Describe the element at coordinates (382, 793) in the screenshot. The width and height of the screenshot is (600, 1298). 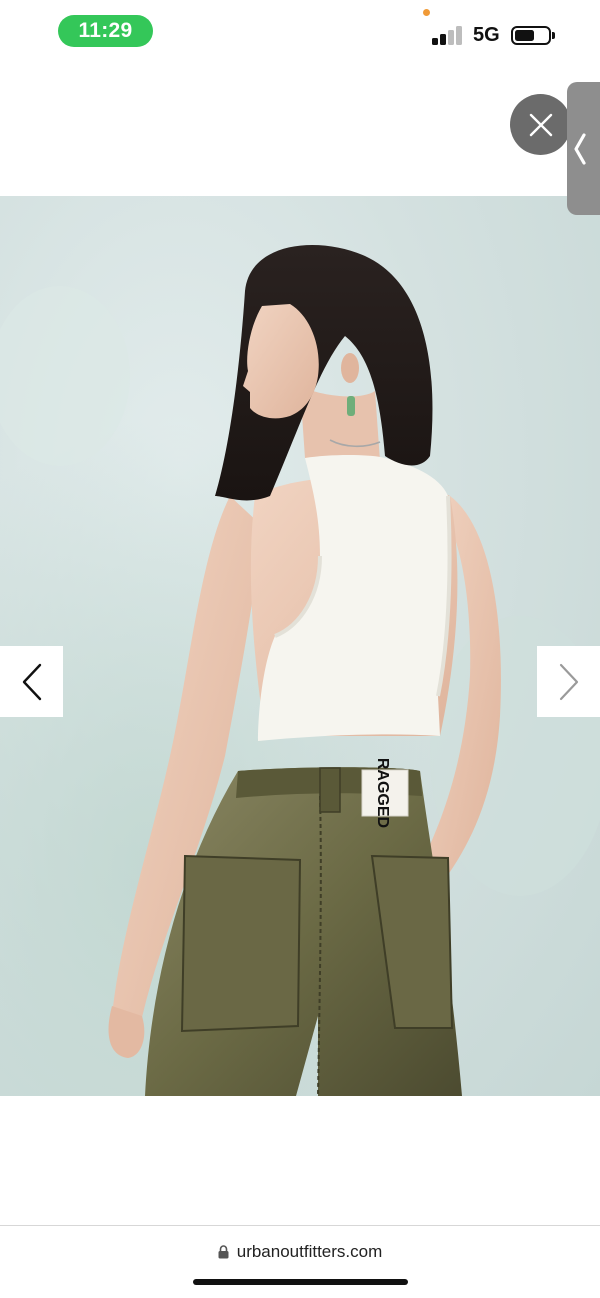
I see `waistband-label-text: RAGGED` at that location.